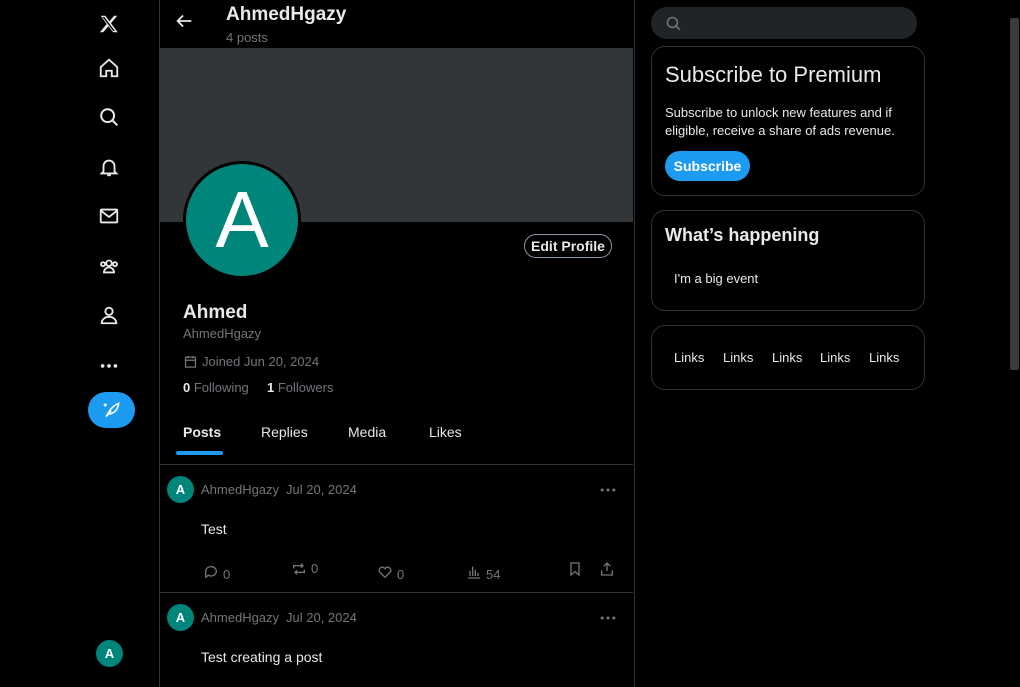 The width and height of the screenshot is (1020, 687). I want to click on premium-title: Subscribe to Premium, so click(773, 74).